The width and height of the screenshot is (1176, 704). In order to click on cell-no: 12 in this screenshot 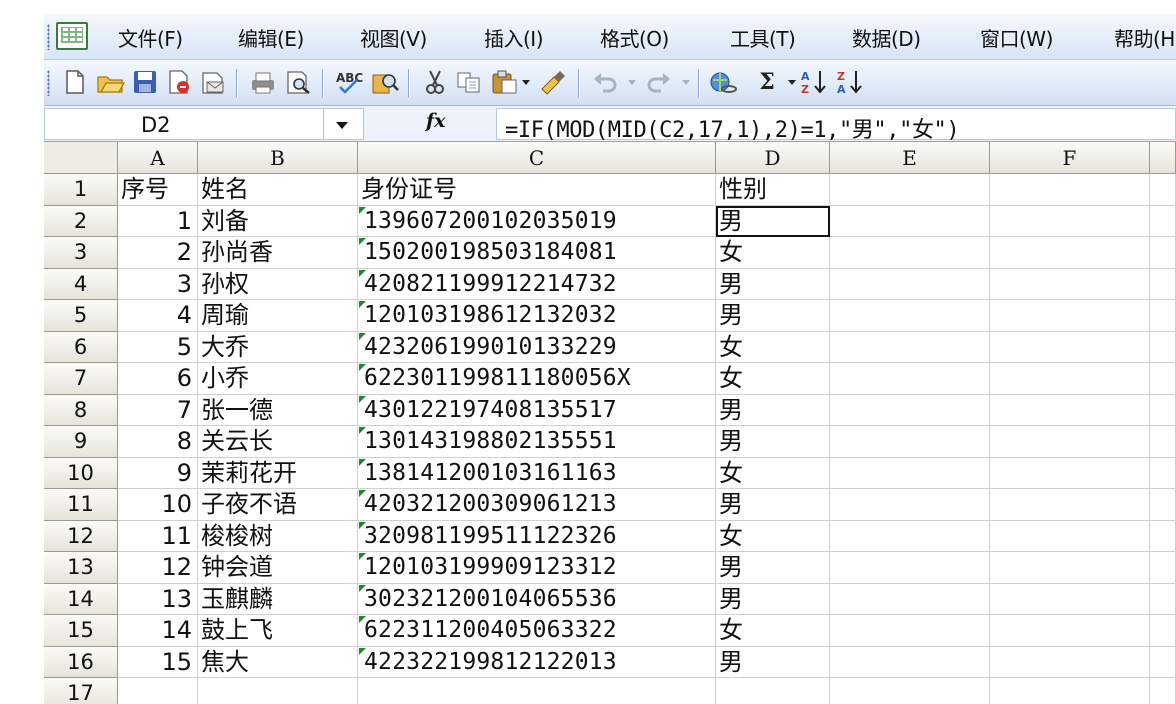, I will do `click(158, 568)`.